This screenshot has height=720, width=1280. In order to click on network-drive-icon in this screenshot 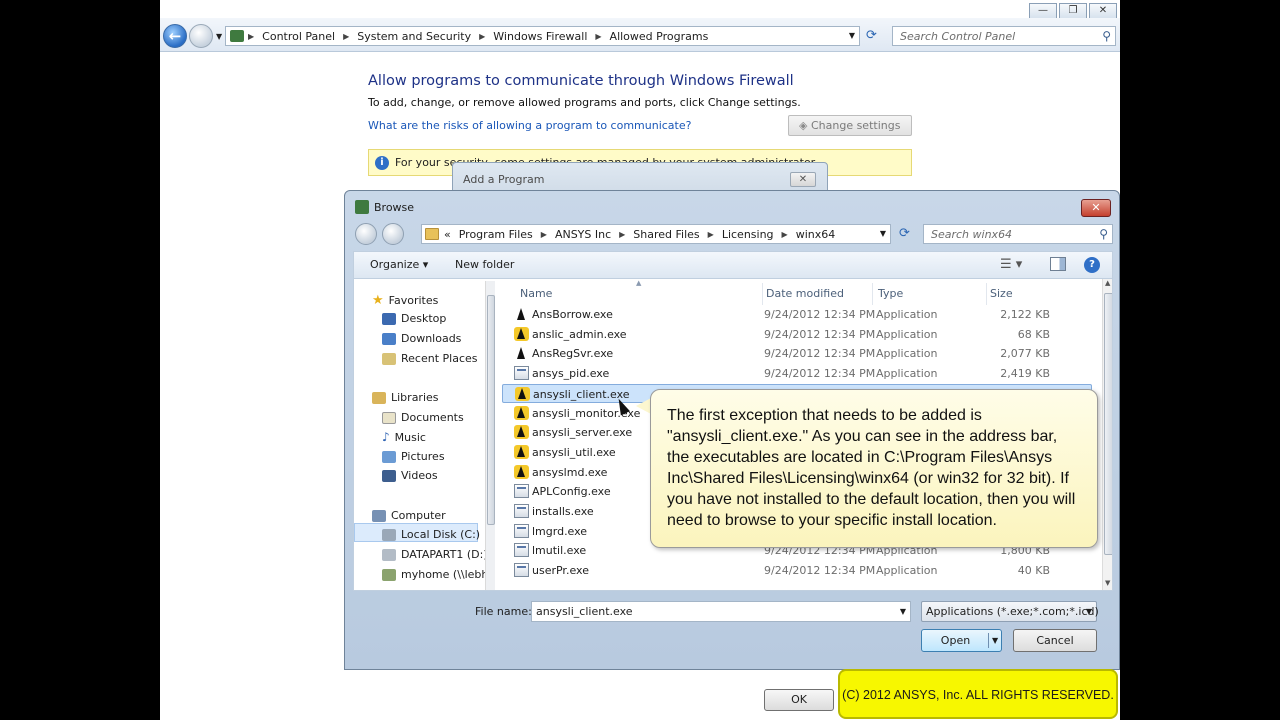, I will do `click(389, 574)`.